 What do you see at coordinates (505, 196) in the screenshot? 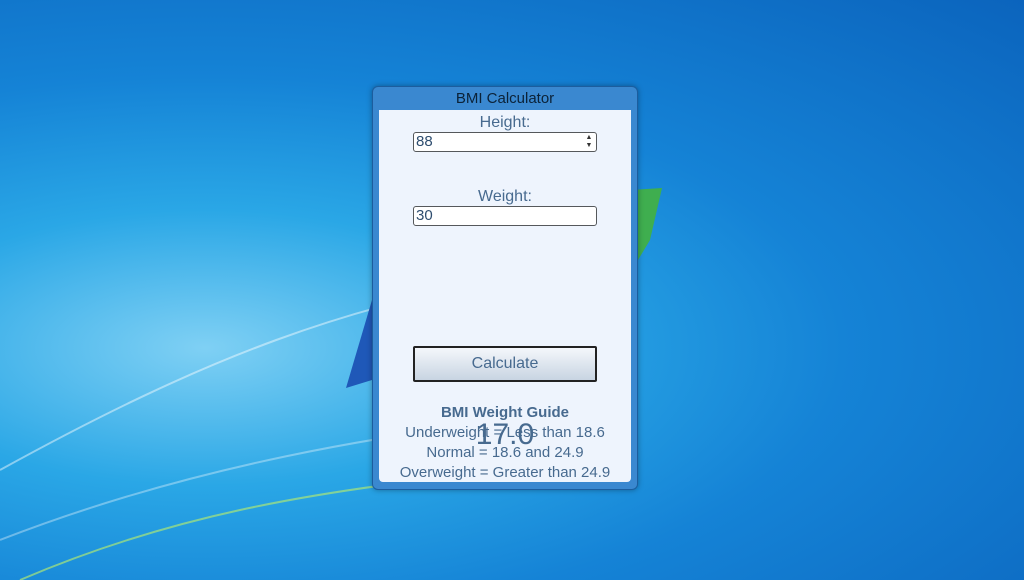
I see `weight-label: Weight:` at bounding box center [505, 196].